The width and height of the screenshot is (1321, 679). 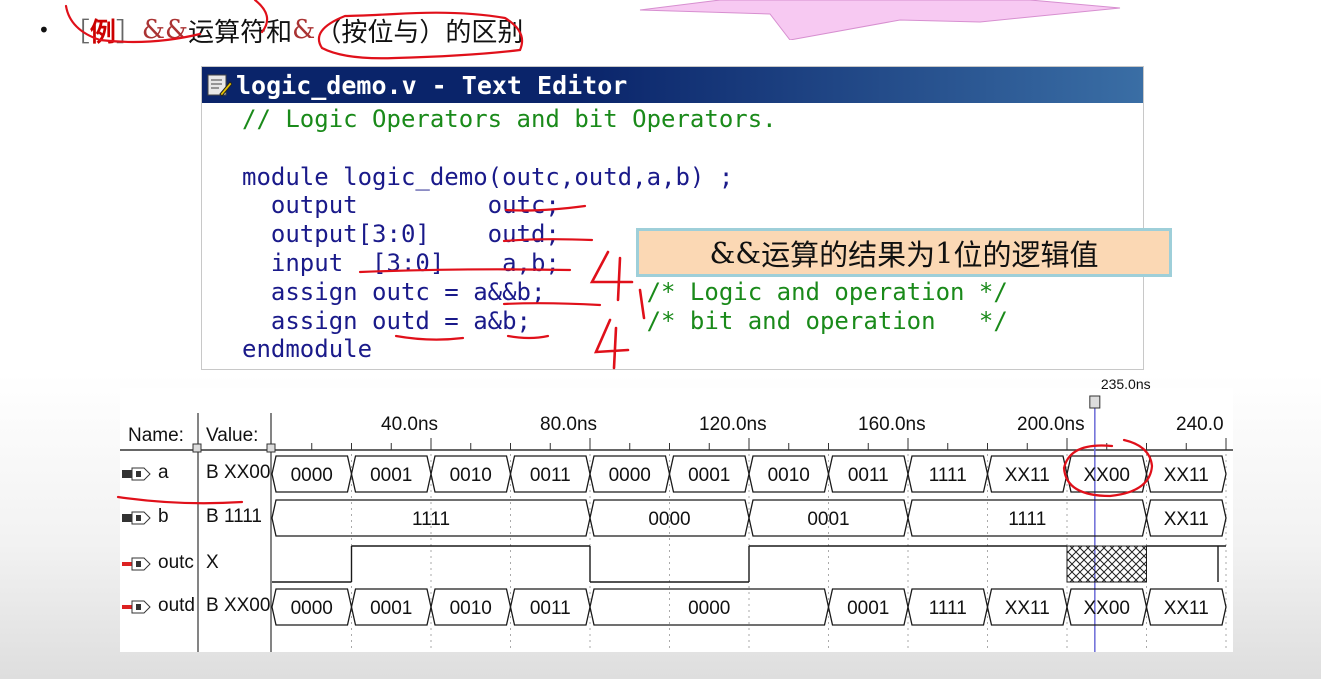 What do you see at coordinates (880, 20) in the screenshot?
I see `decorative-pink-shape` at bounding box center [880, 20].